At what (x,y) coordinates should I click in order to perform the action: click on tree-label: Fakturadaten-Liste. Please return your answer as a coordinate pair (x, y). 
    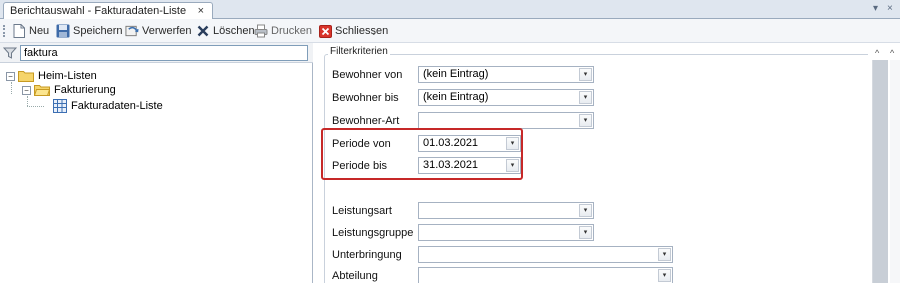
    Looking at the image, I should click on (117, 106).